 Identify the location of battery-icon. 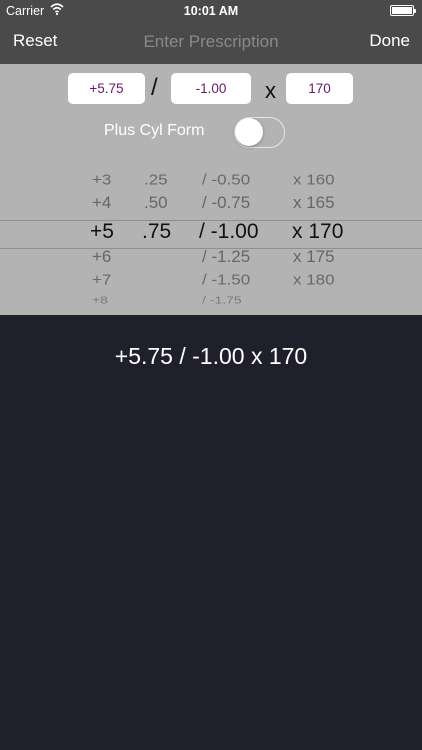
(403, 10).